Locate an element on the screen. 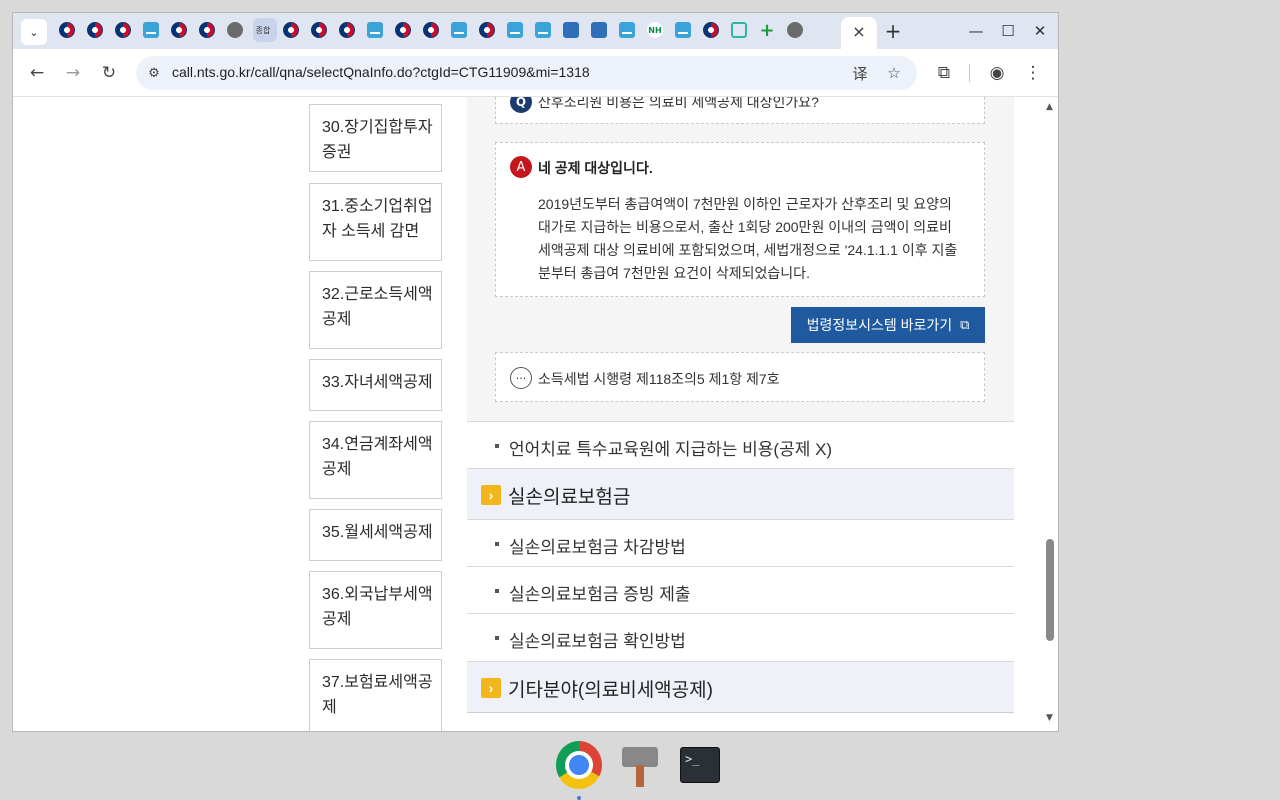  list-item: 언어치료 특수교육원에 지급하는 비용(공제 X) is located at coordinates (740, 444).